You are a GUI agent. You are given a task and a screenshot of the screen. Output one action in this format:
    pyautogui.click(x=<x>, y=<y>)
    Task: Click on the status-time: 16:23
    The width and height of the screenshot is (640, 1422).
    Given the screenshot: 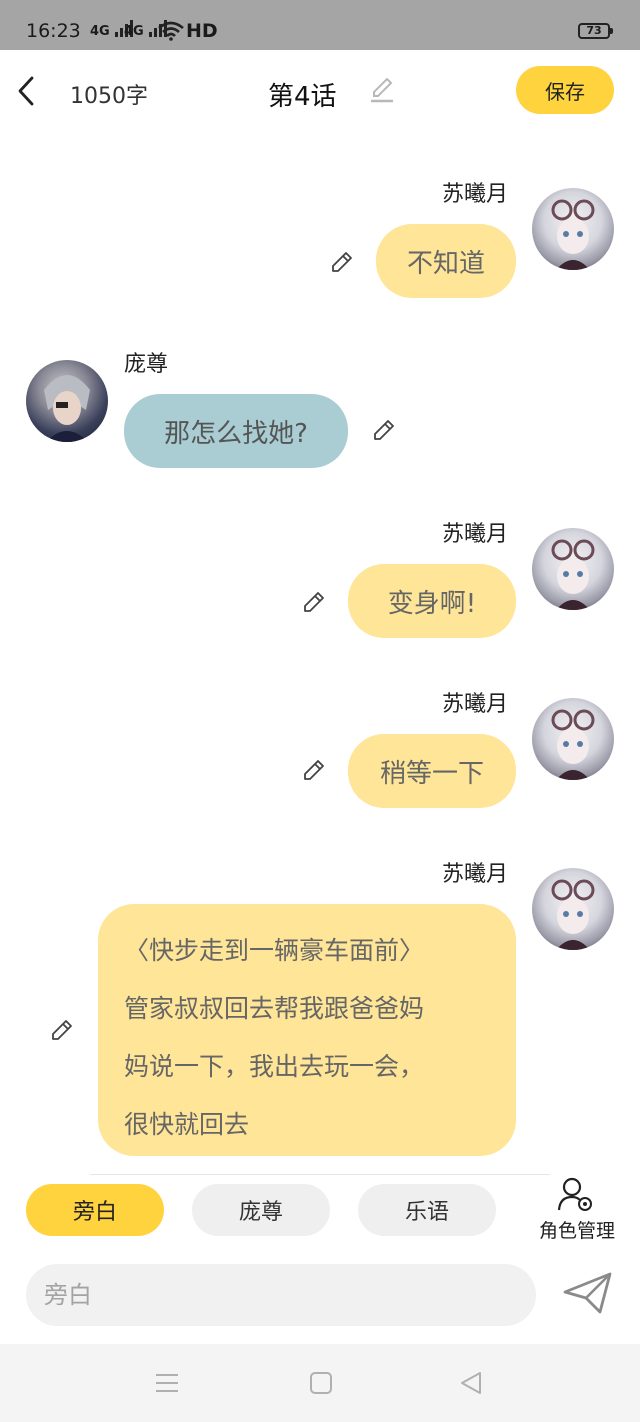 What is the action you would take?
    pyautogui.click(x=53, y=31)
    